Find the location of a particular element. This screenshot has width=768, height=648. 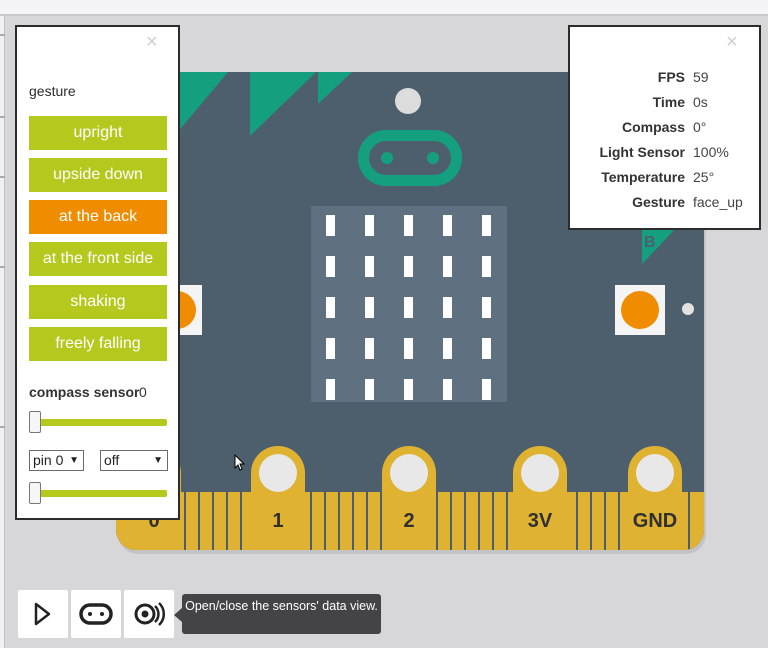

button-b is located at coordinates (640, 310).